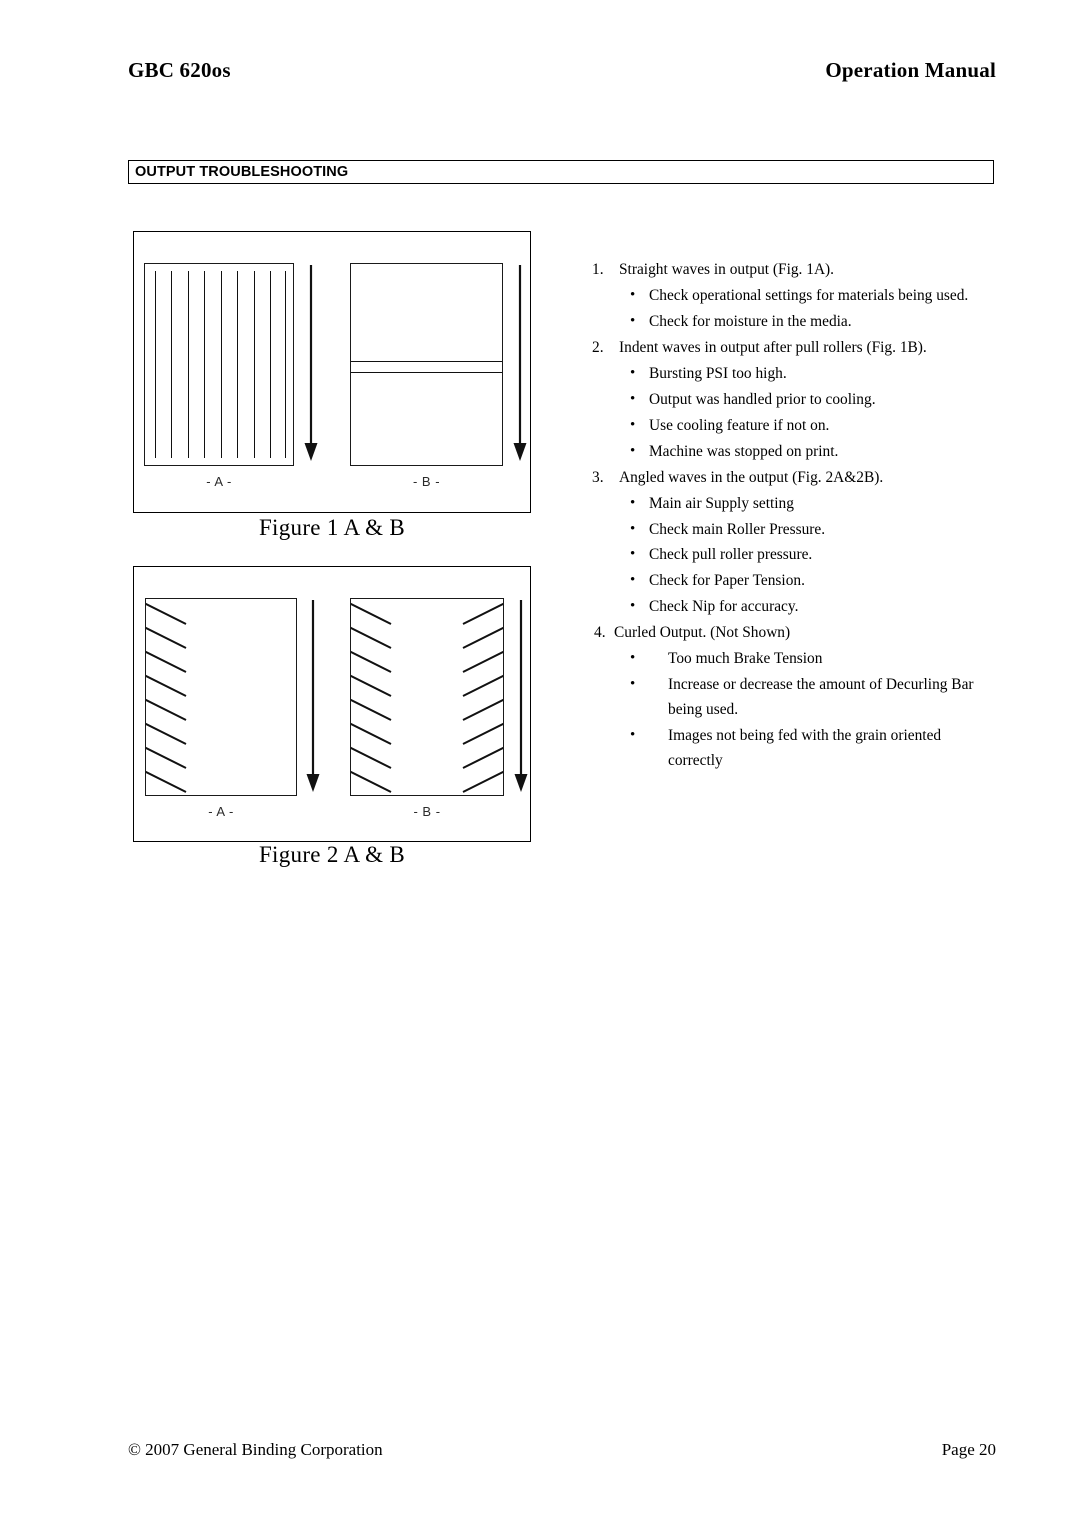  I want to click on figure-1-panel-b-direction-arrow, so click(520, 365).